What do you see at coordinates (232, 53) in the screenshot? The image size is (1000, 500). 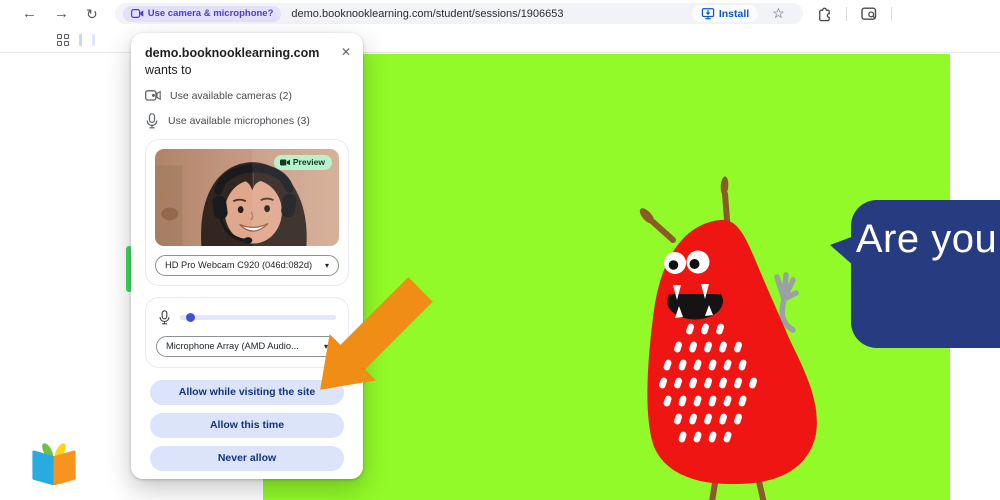 I see `dialog-origin: demo.booknooklearning.com` at bounding box center [232, 53].